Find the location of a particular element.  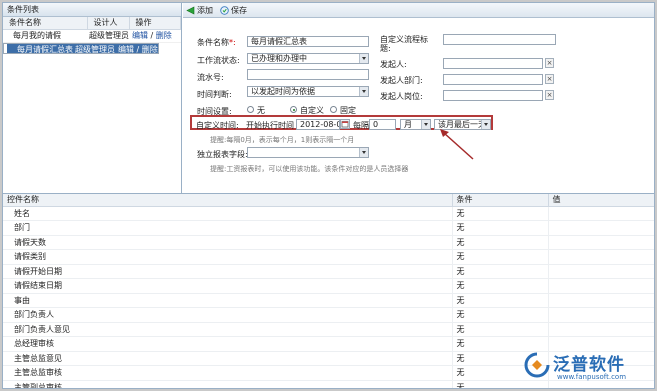

table-row: 部门负责人意见无 is located at coordinates (328, 329).